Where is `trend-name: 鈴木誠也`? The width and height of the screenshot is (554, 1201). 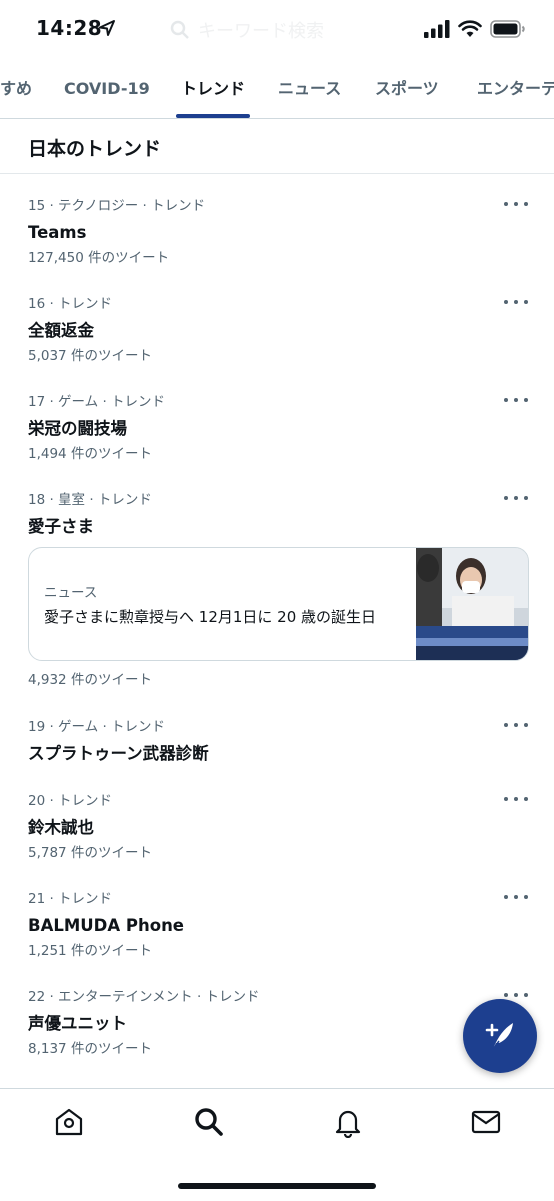
trend-name: 鈴木誠也 is located at coordinates (61, 827).